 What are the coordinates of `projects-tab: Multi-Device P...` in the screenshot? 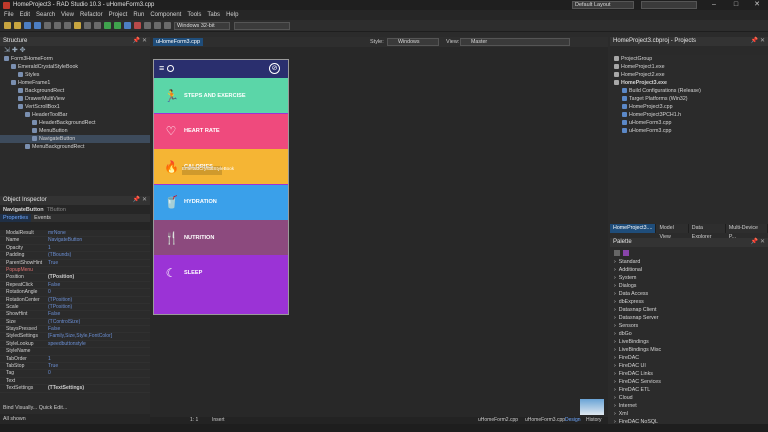 It's located at (747, 232).